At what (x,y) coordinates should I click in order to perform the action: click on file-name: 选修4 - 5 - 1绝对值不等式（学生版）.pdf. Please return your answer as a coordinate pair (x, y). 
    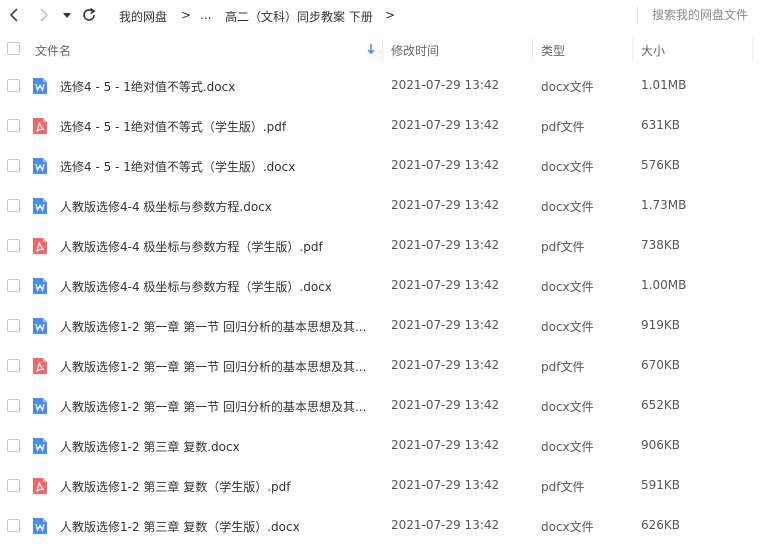
    Looking at the image, I should click on (218, 126).